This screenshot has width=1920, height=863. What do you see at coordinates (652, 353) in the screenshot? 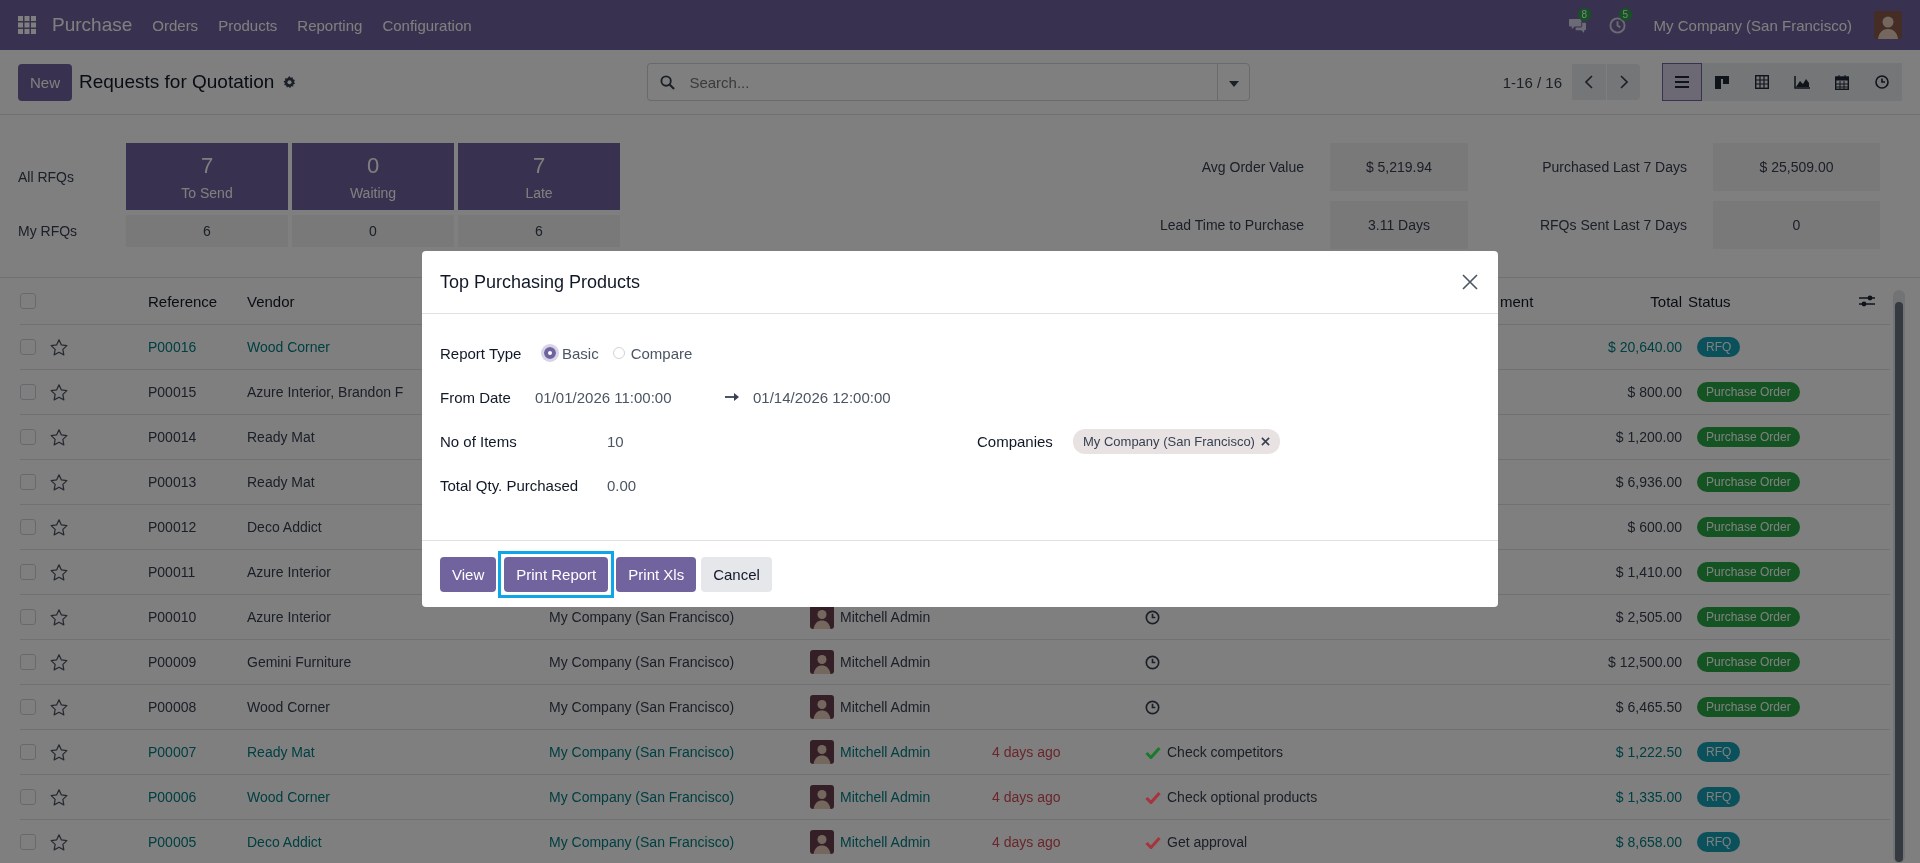
I see `radio-option: Compare` at bounding box center [652, 353].